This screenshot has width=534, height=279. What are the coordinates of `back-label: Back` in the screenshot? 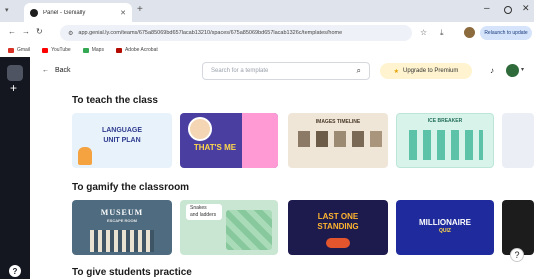 It's located at (63, 70).